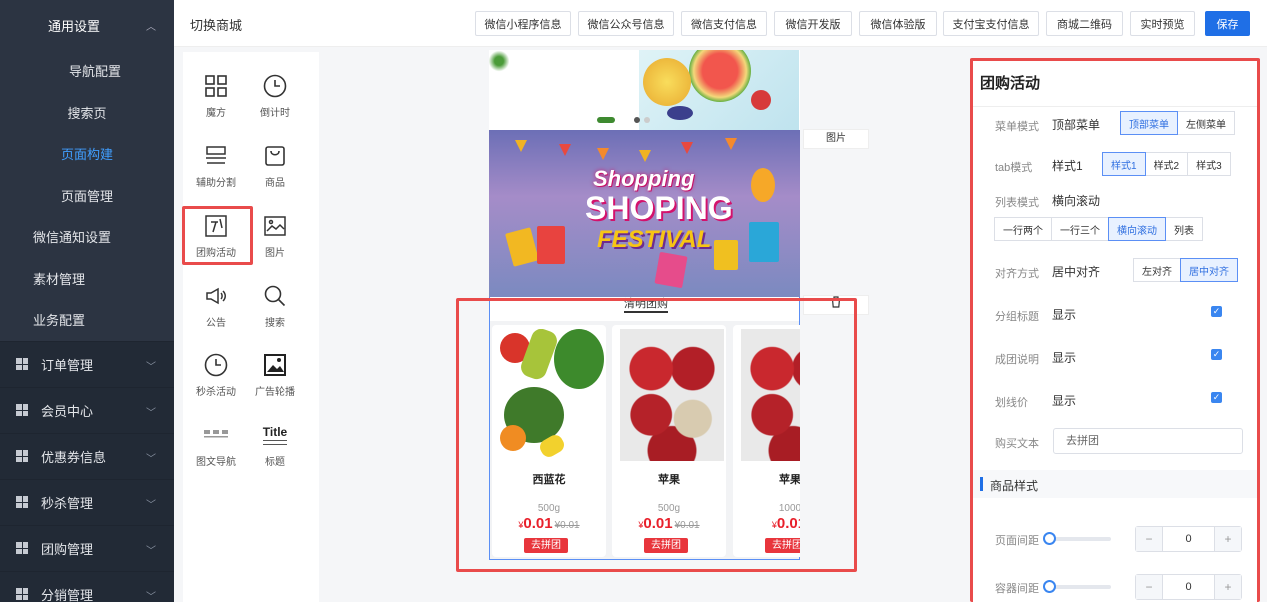 Image resolution: width=1267 pixels, height=602 pixels. What do you see at coordinates (724, 23) in the screenshot?
I see `wechat-pay-info-button: 微信支付信息` at bounding box center [724, 23].